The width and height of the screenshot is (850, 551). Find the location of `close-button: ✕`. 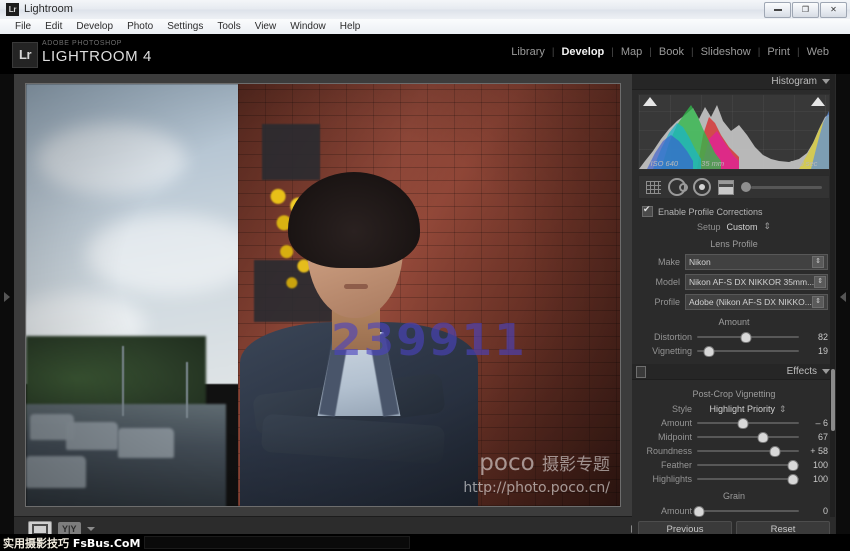

close-button: ✕ is located at coordinates (833, 10).